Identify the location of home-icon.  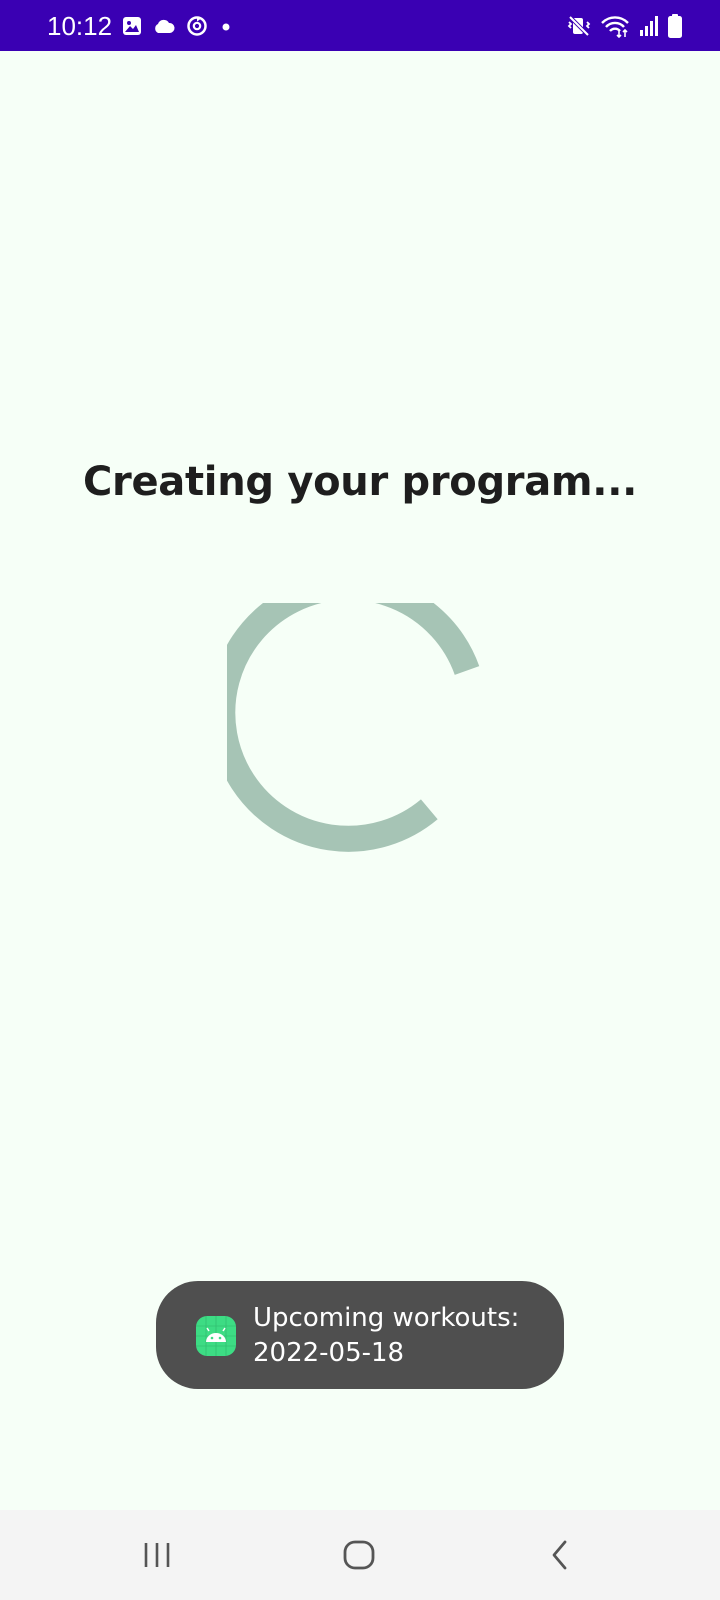
(359, 1555).